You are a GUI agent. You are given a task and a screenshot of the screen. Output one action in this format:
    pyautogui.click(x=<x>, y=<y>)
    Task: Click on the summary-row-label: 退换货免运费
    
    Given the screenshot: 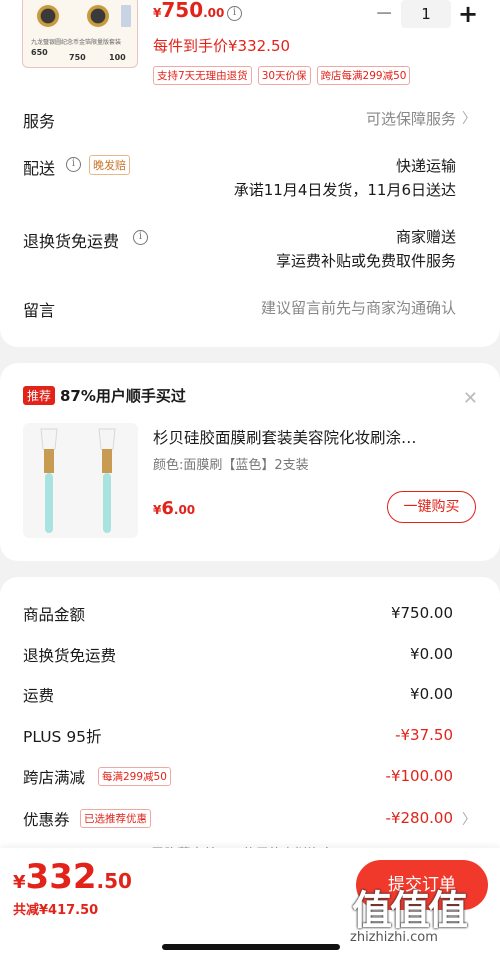 What is the action you would take?
    pyautogui.click(x=70, y=656)
    